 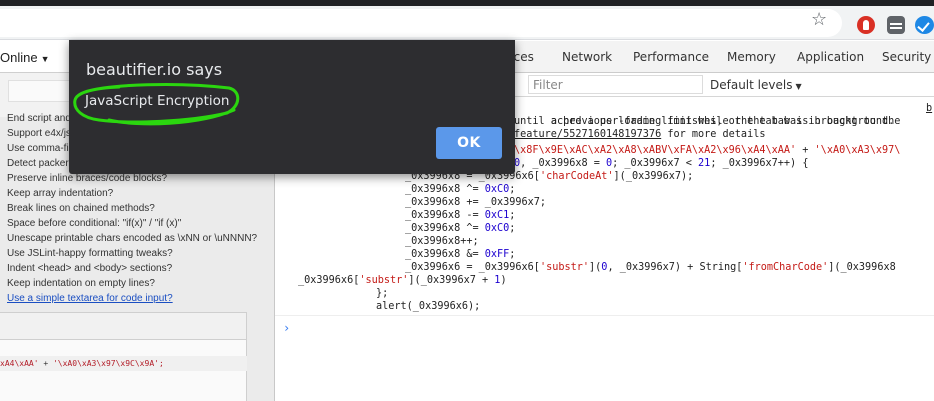 What do you see at coordinates (382, 293) in the screenshot?
I see `code-line: };` at bounding box center [382, 293].